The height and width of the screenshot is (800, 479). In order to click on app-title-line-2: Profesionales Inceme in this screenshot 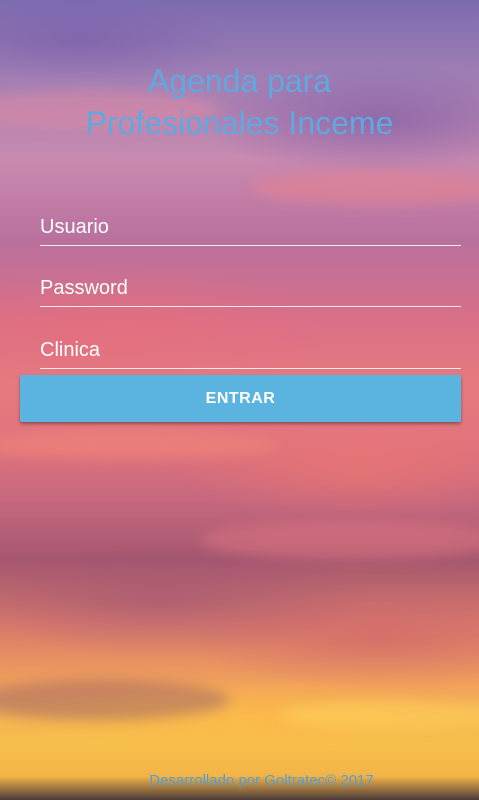, I will do `click(239, 123)`.